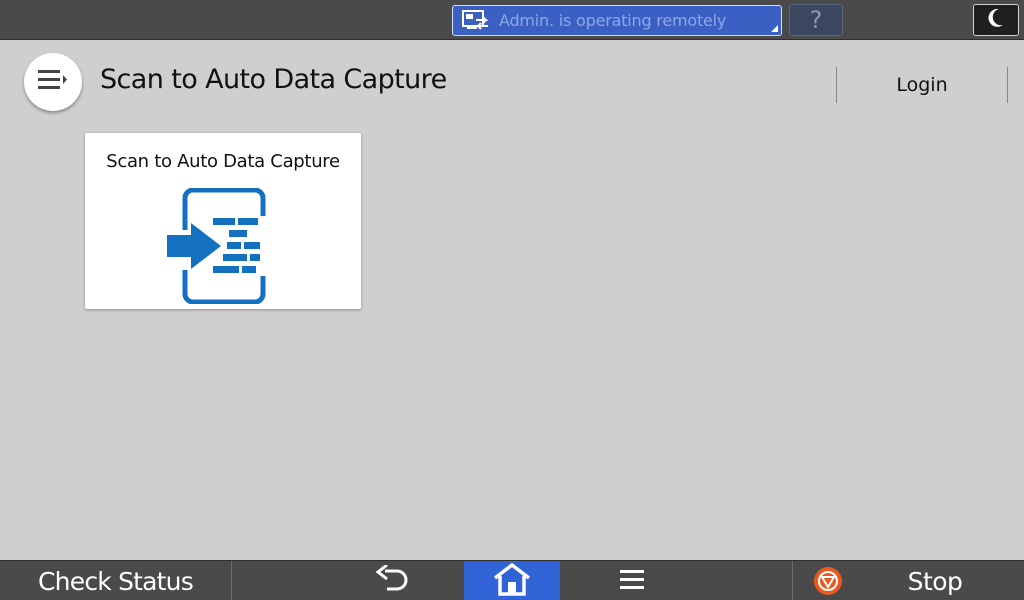 The height and width of the screenshot is (600, 1024). I want to click on energy-saver-button, so click(996, 20).